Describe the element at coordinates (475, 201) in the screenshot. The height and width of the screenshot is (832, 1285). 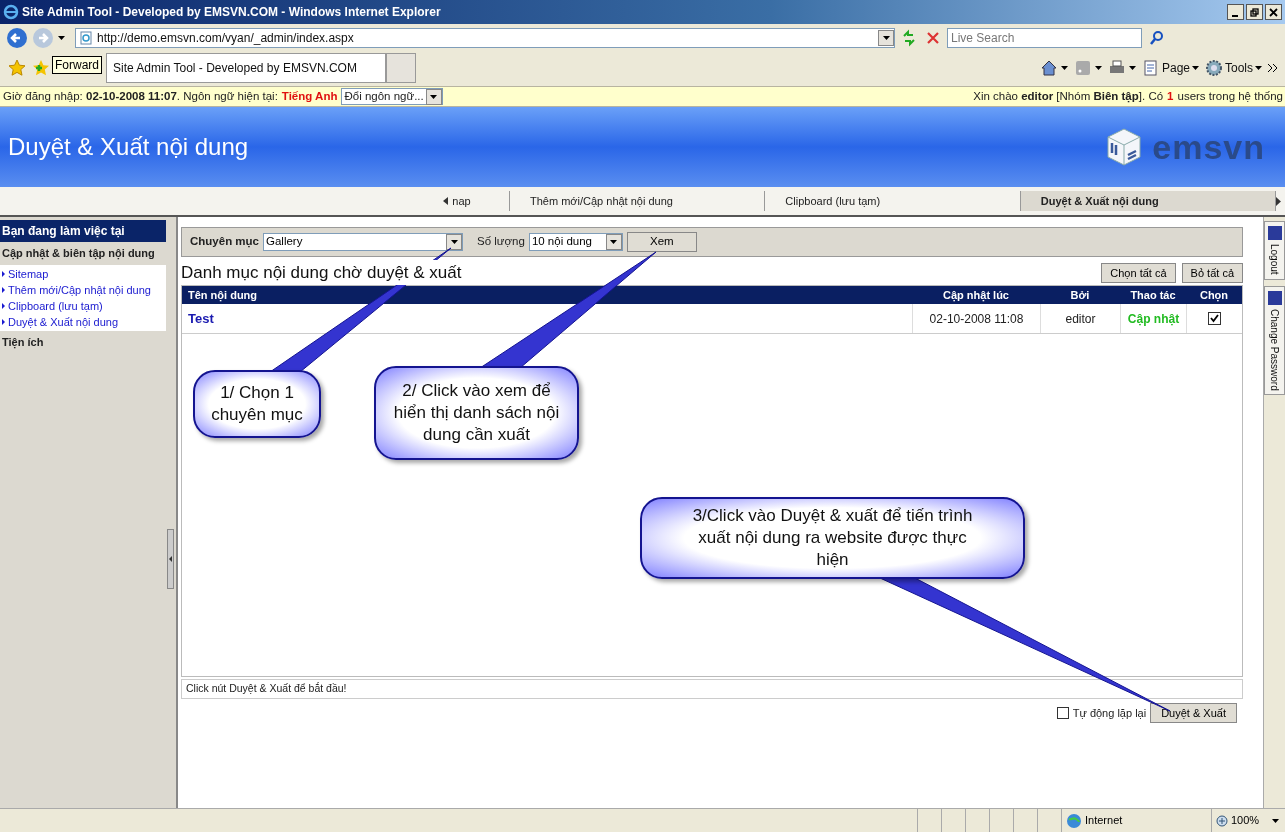
I see `nav-tab: nap` at that location.